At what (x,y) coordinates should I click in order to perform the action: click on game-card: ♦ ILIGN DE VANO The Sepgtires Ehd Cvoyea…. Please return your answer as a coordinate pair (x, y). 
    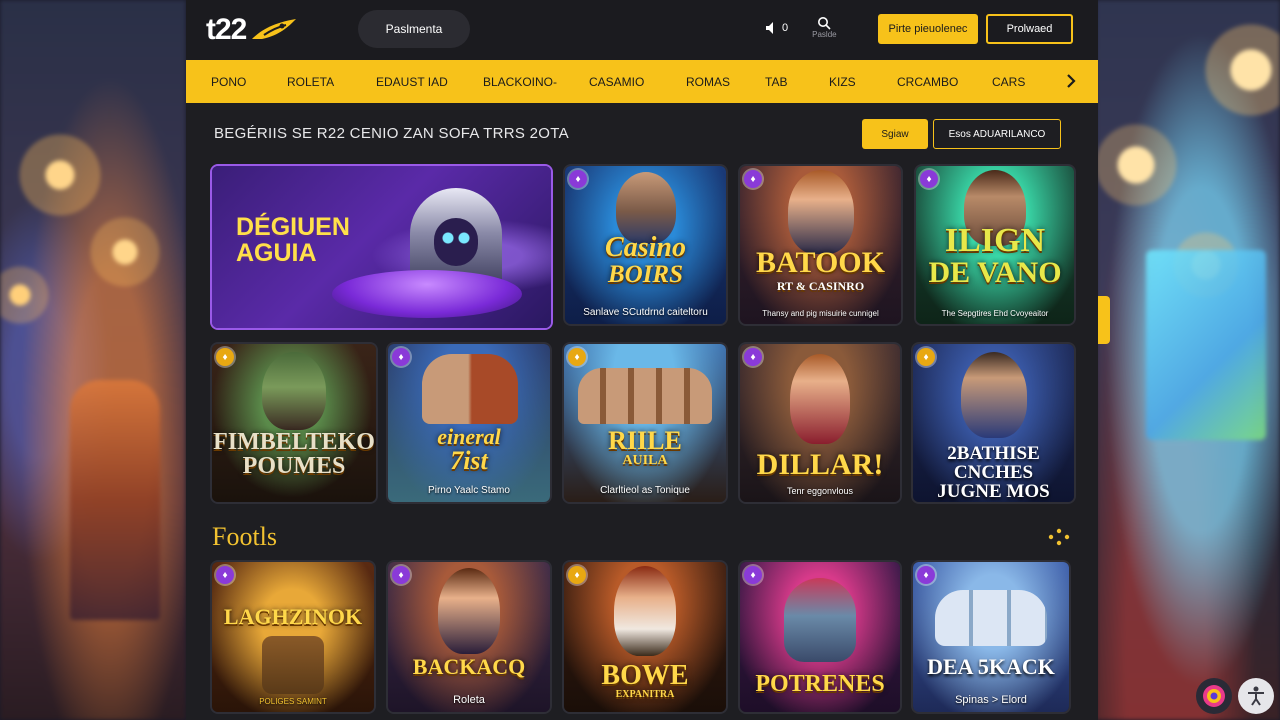
    Looking at the image, I should click on (995, 245).